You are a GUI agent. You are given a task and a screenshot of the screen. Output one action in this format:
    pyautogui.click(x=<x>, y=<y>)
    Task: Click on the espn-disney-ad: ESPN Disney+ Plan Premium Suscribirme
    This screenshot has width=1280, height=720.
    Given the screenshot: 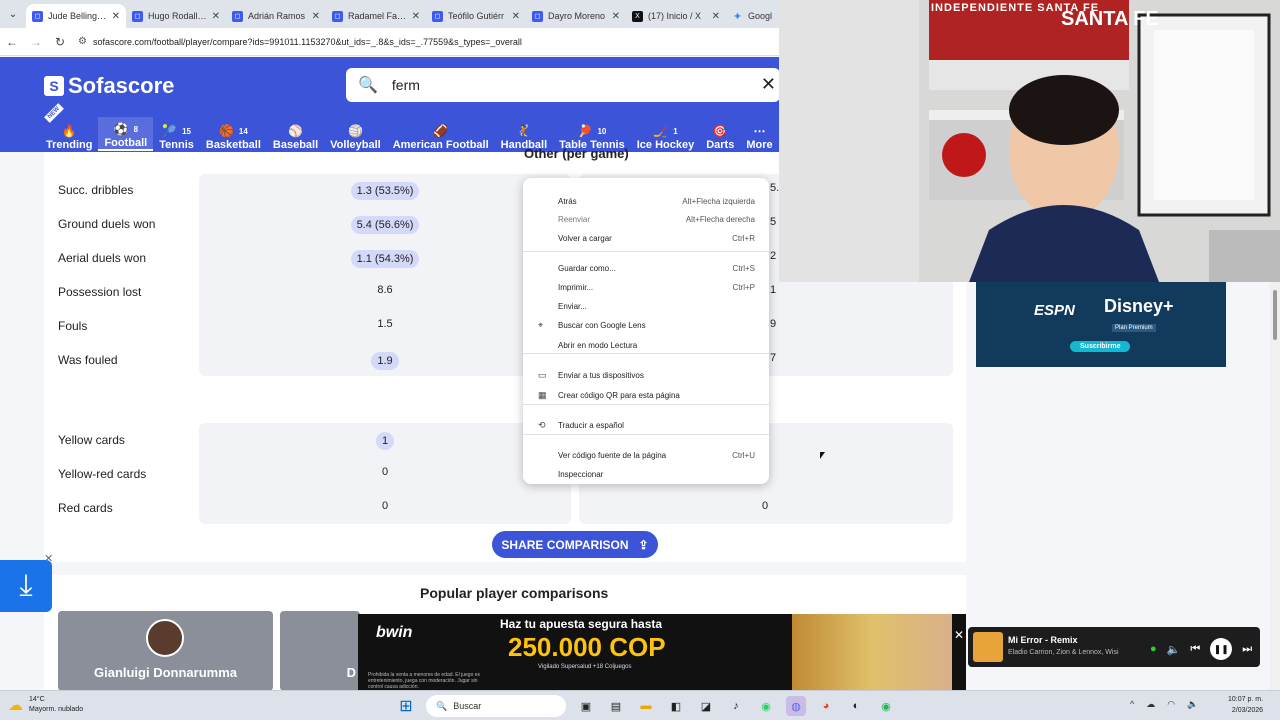 What is the action you would take?
    pyautogui.click(x=1101, y=324)
    